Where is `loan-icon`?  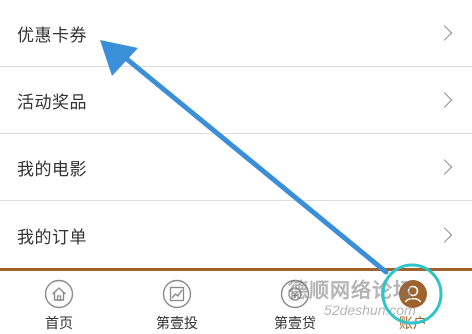
loan-icon is located at coordinates (295, 294).